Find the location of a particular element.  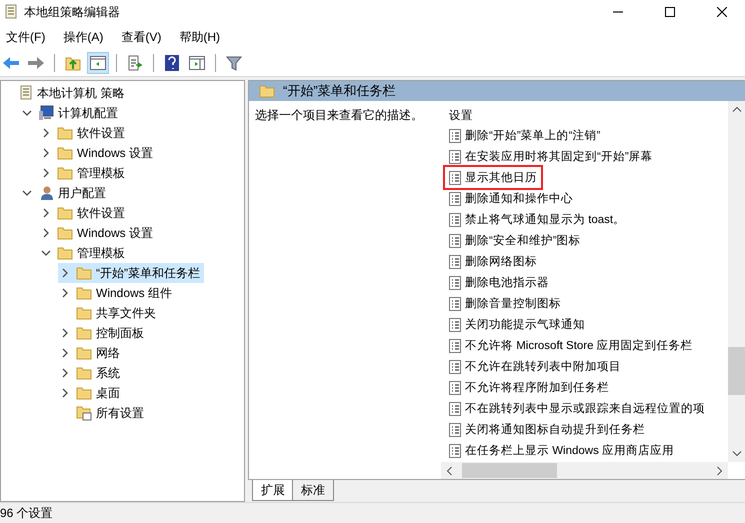

policy-setting: 删除“安全和维护”图标 is located at coordinates (515, 240).